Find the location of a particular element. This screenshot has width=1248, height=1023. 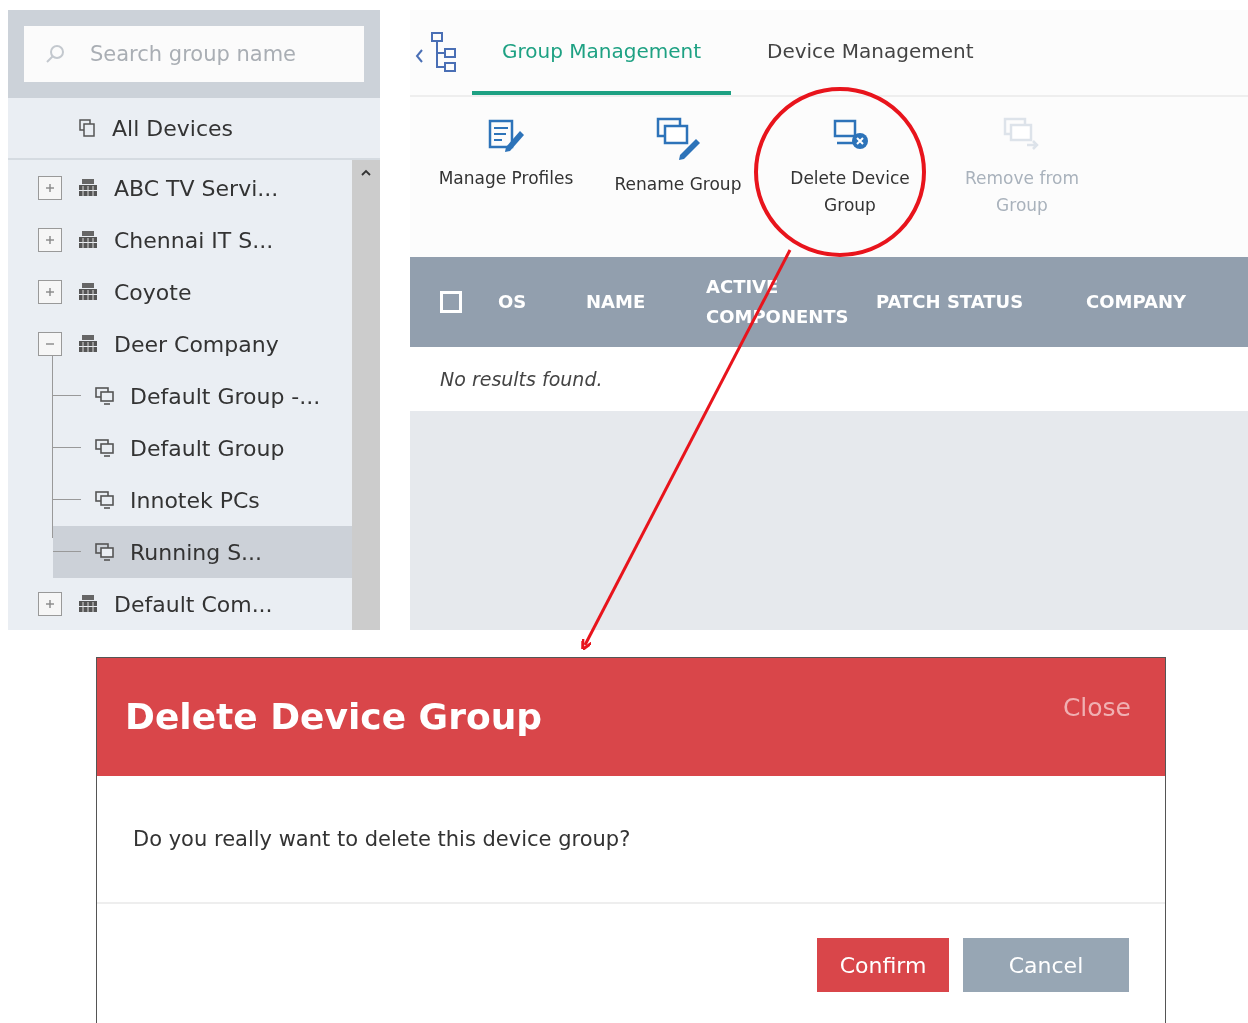

dialog-button: Confirm is located at coordinates (883, 965).